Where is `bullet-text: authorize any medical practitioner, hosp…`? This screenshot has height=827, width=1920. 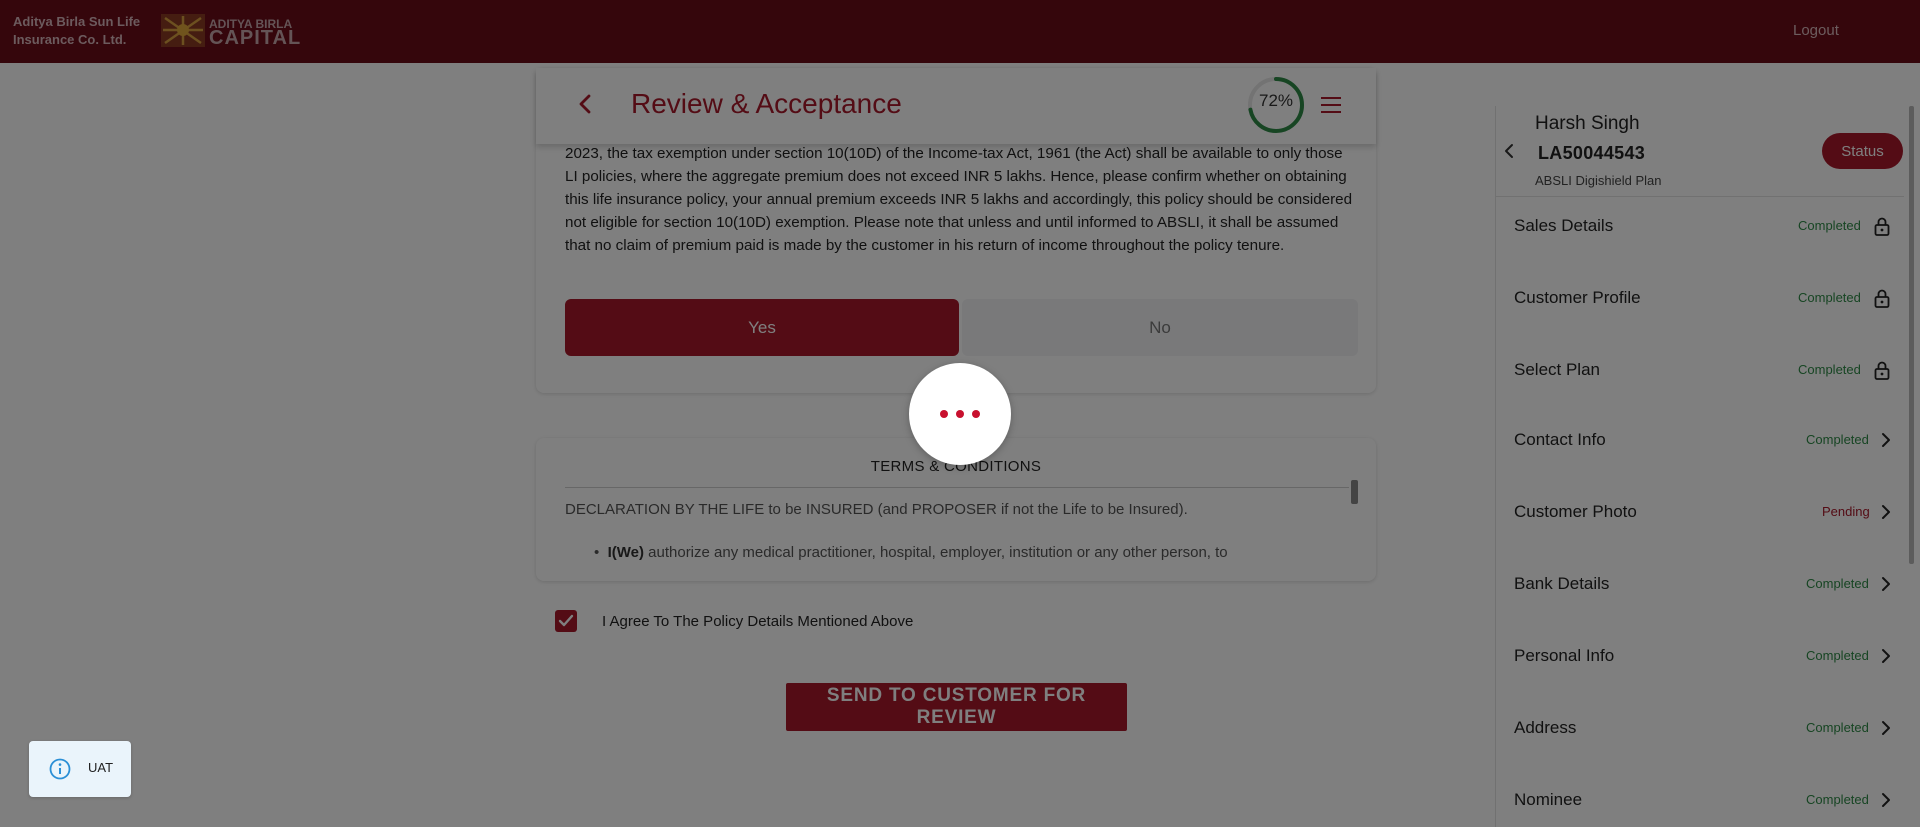
bullet-text: authorize any medical practitioner, hosp… is located at coordinates (935, 552).